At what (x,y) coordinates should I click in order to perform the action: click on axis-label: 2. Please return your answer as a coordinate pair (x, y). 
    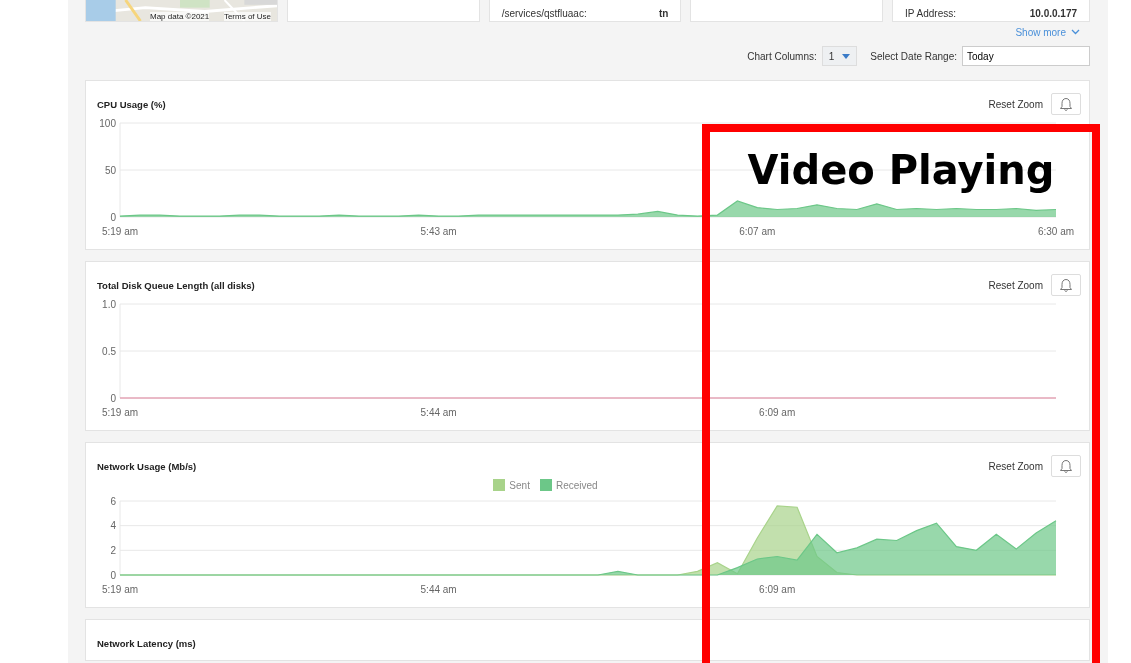
    Looking at the image, I should click on (113, 550).